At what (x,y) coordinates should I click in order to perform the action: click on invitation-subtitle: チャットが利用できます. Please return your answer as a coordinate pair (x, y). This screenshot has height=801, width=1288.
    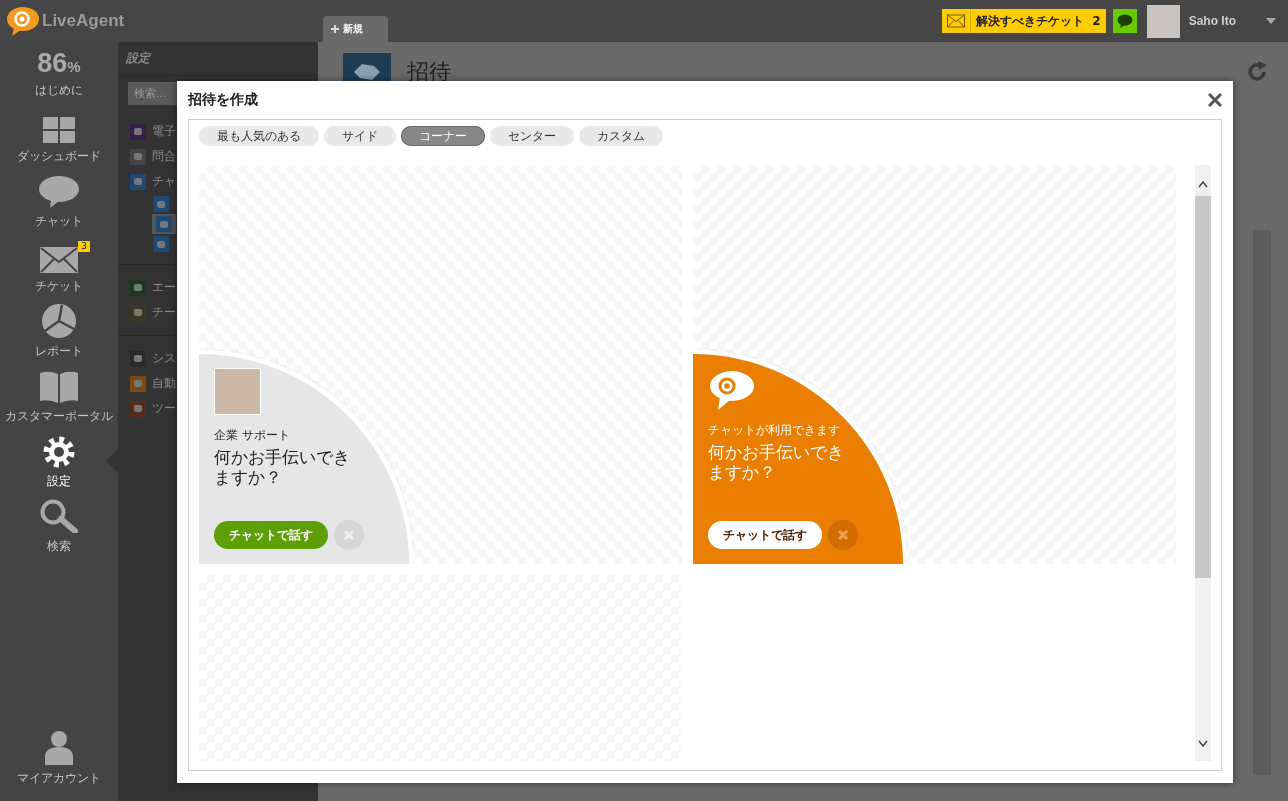
    Looking at the image, I should click on (774, 430).